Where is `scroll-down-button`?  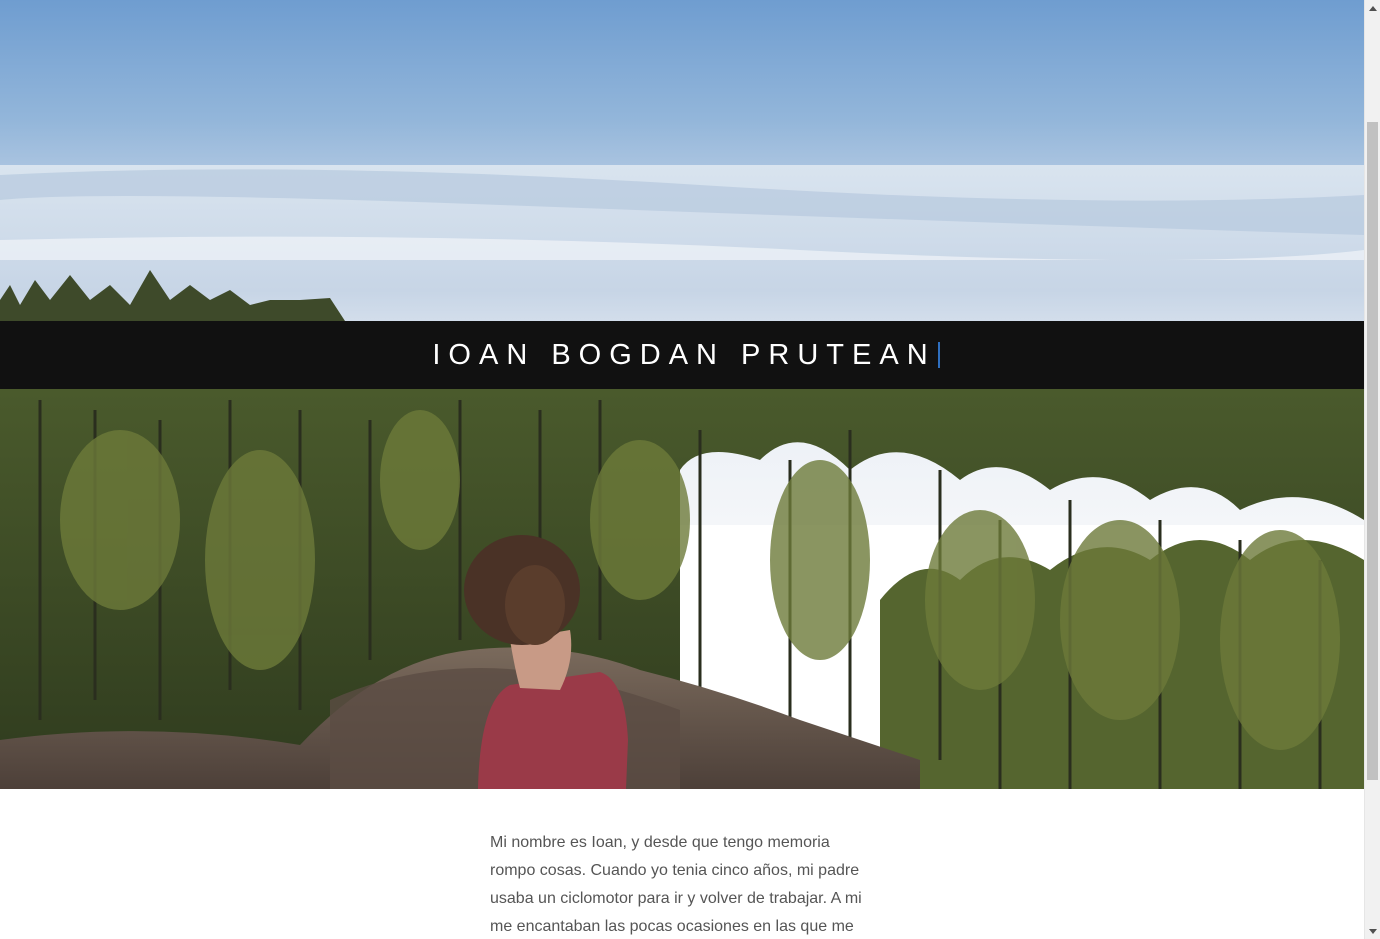 scroll-down-button is located at coordinates (1372, 931).